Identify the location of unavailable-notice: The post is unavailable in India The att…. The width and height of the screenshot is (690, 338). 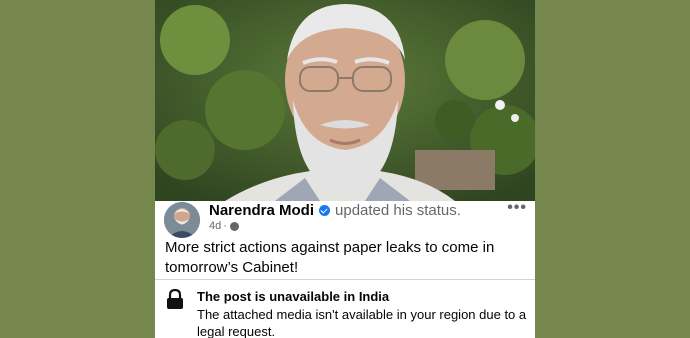
(345, 308).